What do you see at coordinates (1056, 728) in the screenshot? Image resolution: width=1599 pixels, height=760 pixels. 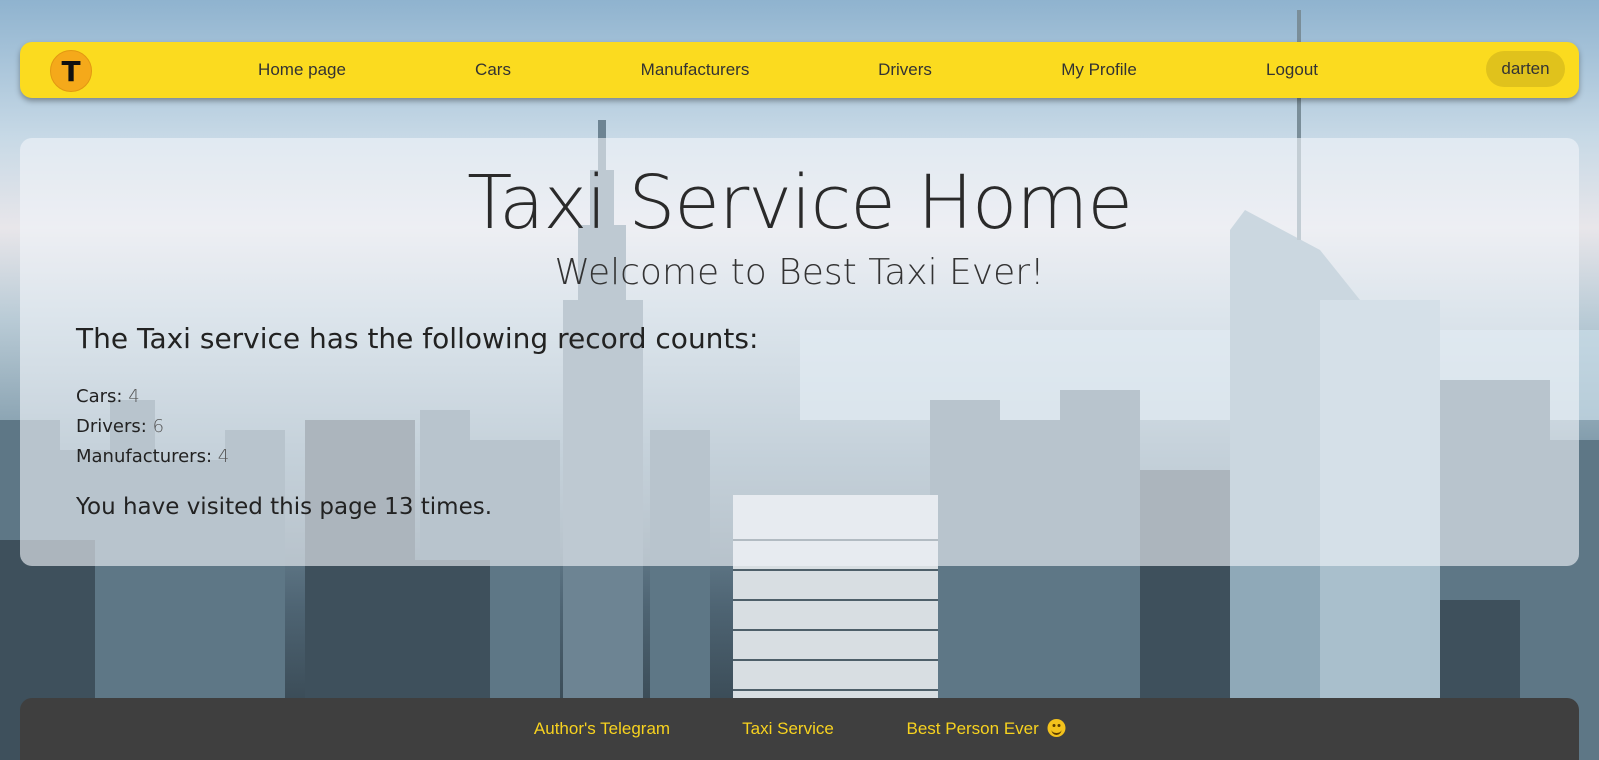 I see `smiley-face-icon` at bounding box center [1056, 728].